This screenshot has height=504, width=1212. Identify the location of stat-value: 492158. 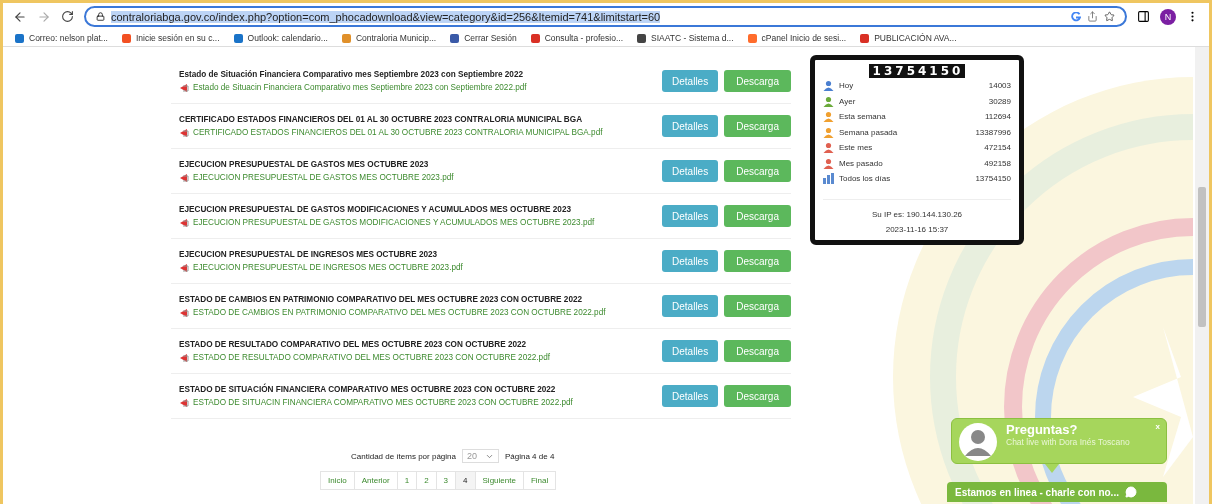
(997, 163).